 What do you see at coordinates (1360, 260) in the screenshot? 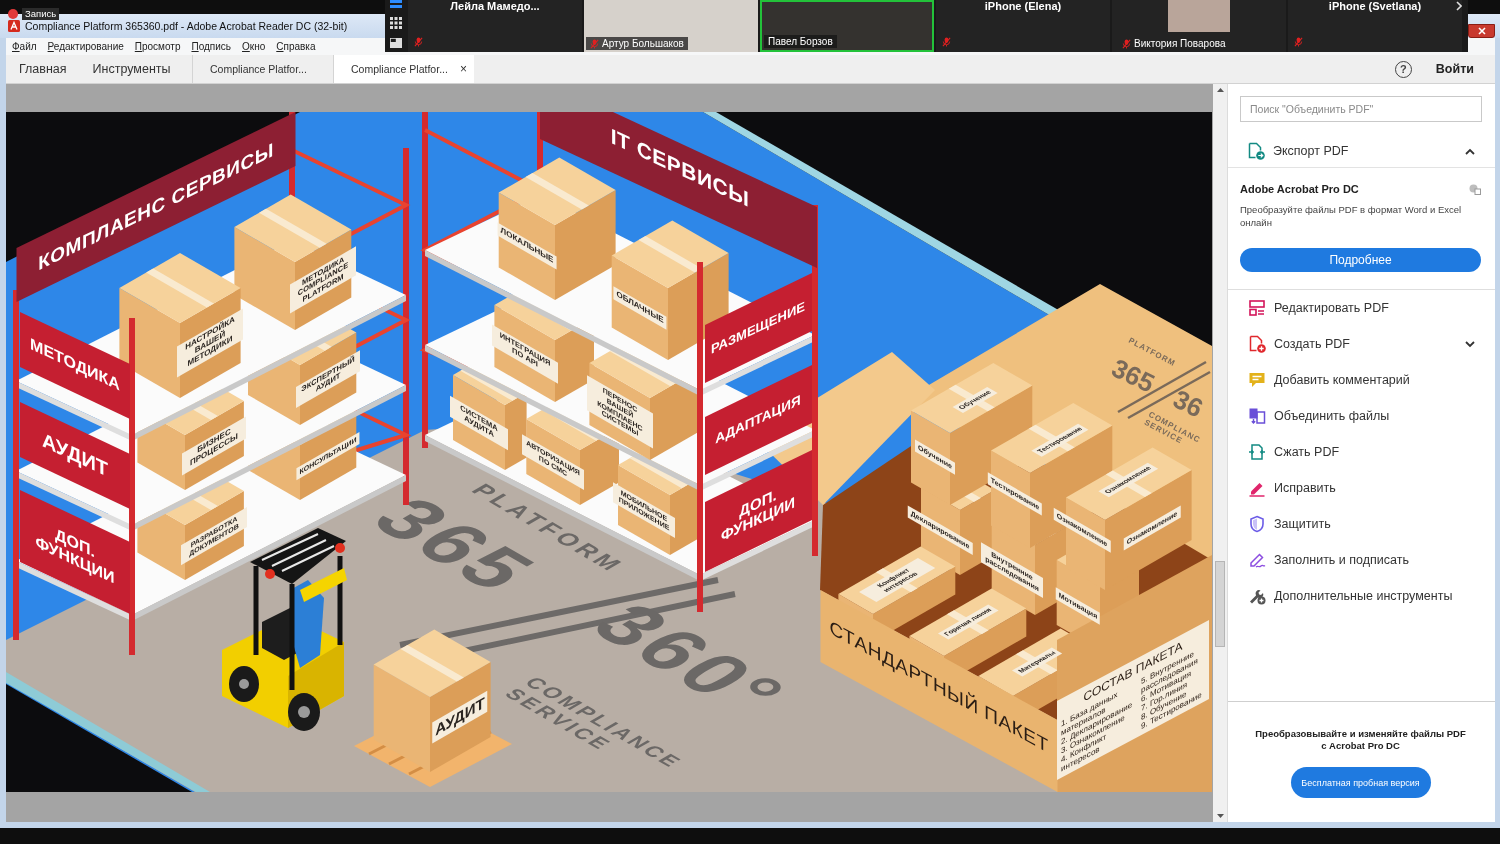
I see `learn-more-button: Подробнее` at bounding box center [1360, 260].